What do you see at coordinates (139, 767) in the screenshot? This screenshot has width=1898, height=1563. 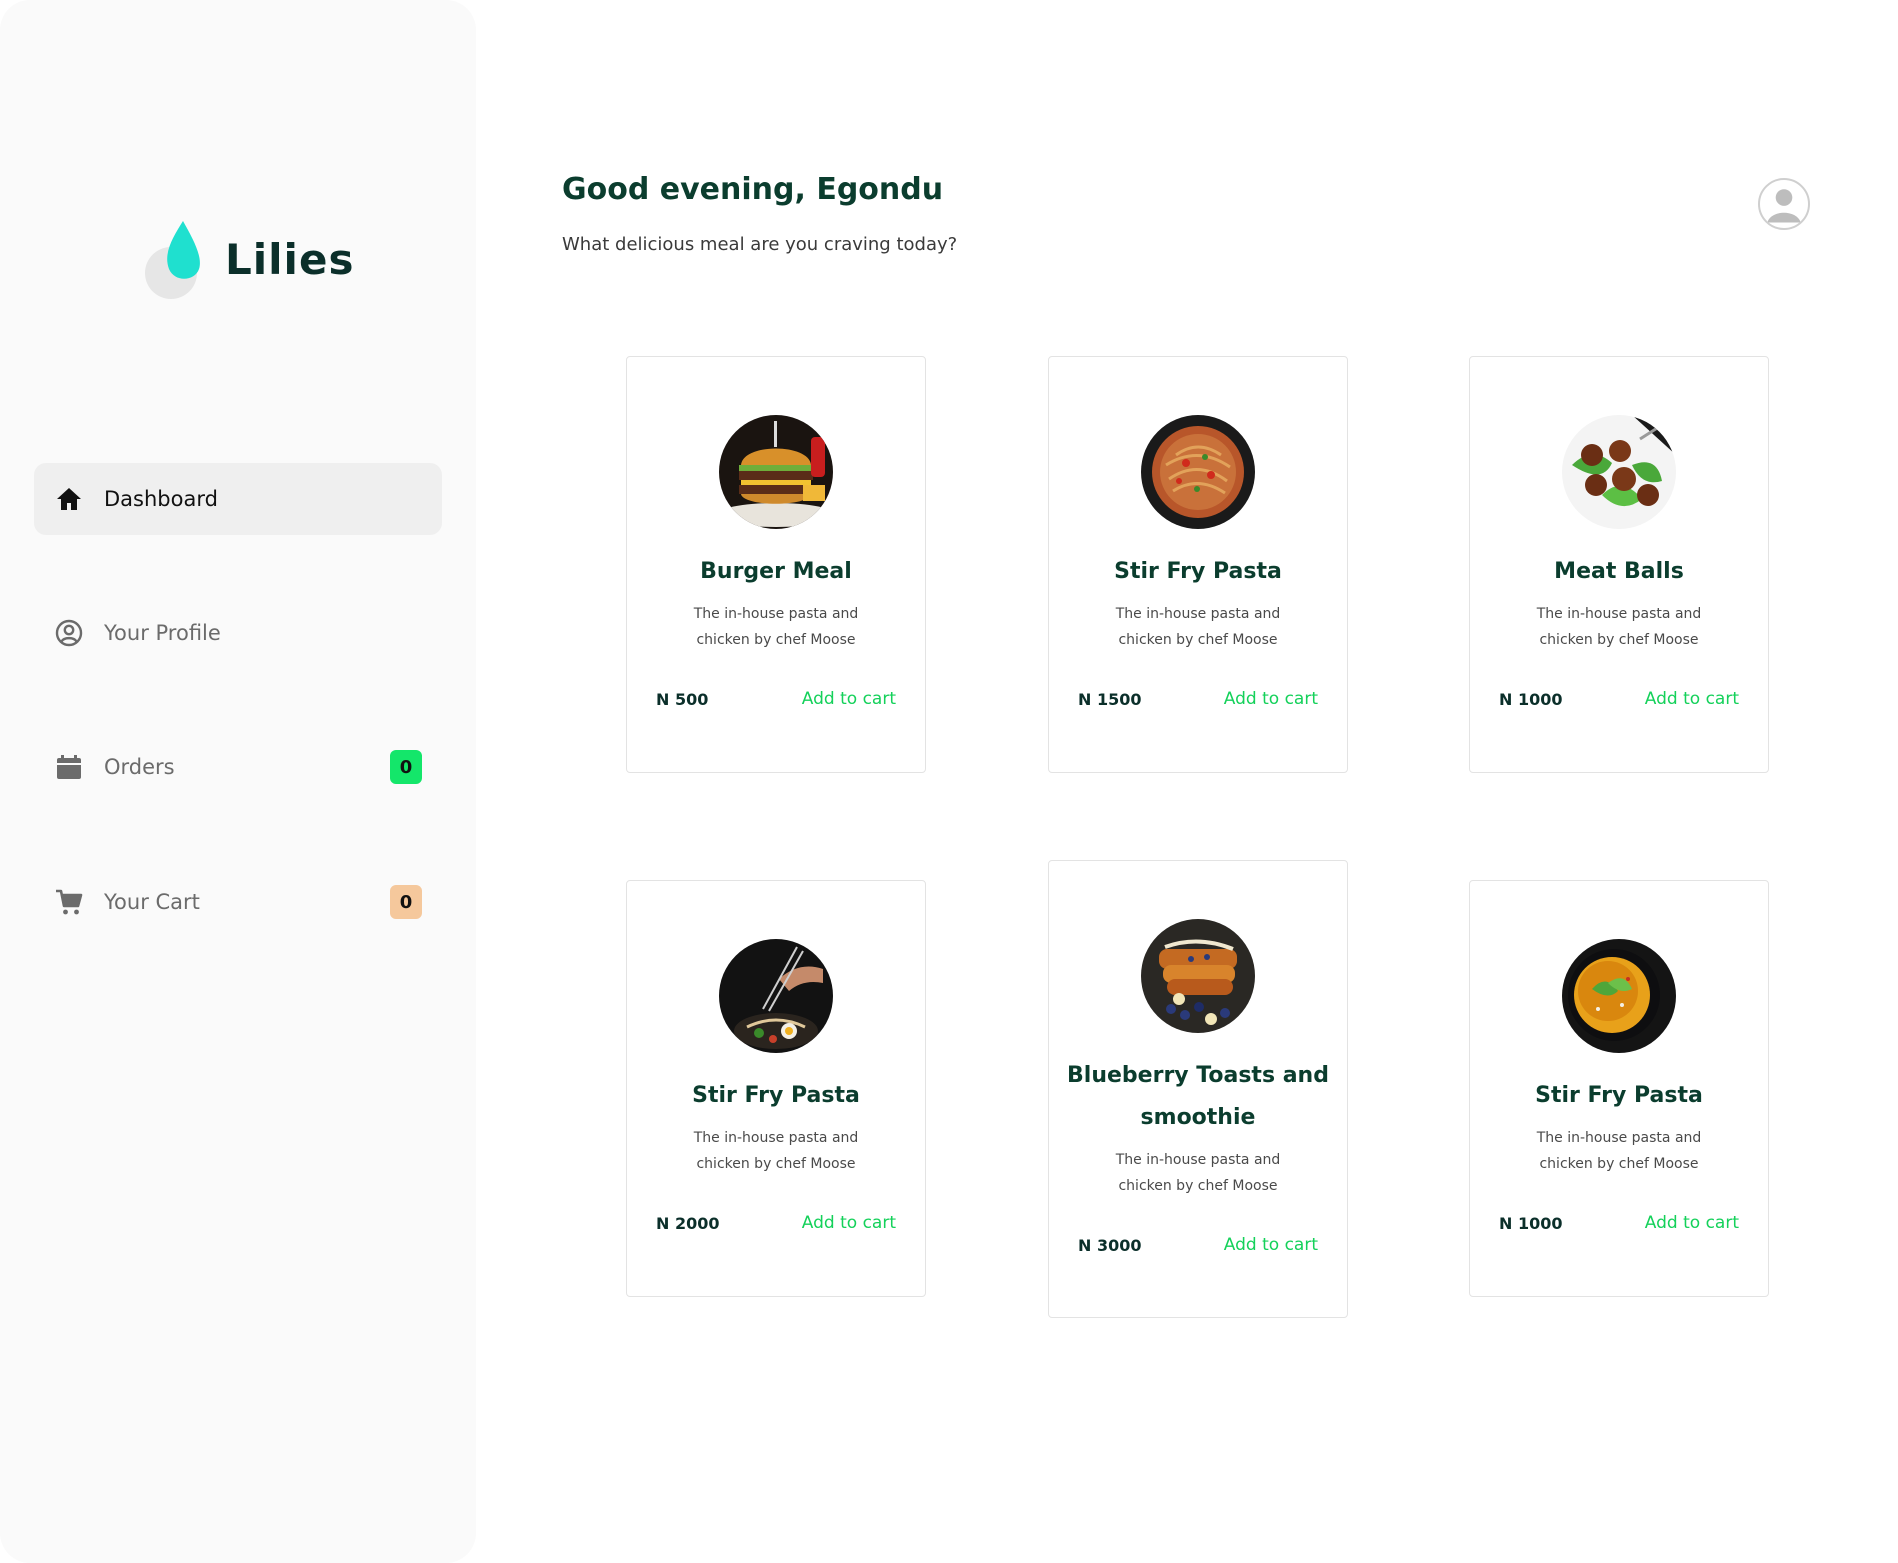 I see `sidebar-item-label: Orders` at bounding box center [139, 767].